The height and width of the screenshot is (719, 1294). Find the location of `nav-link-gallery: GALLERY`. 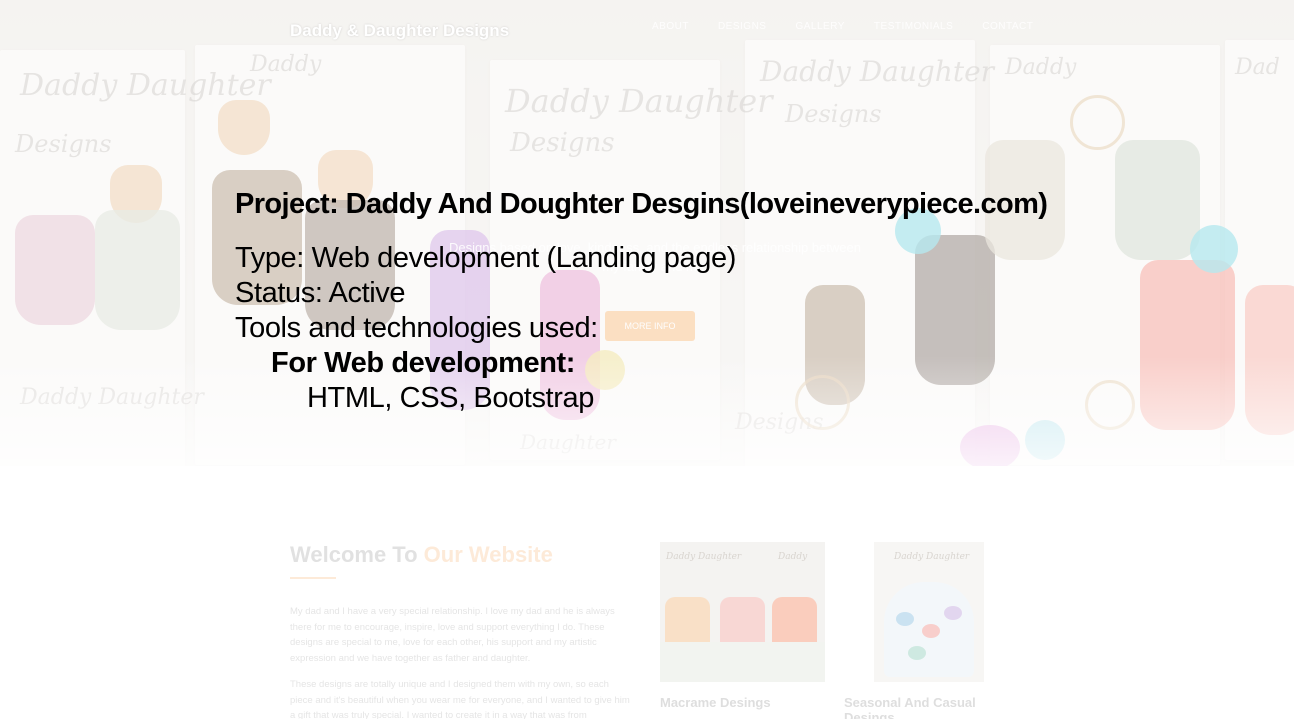

nav-link-gallery: GALLERY is located at coordinates (819, 26).